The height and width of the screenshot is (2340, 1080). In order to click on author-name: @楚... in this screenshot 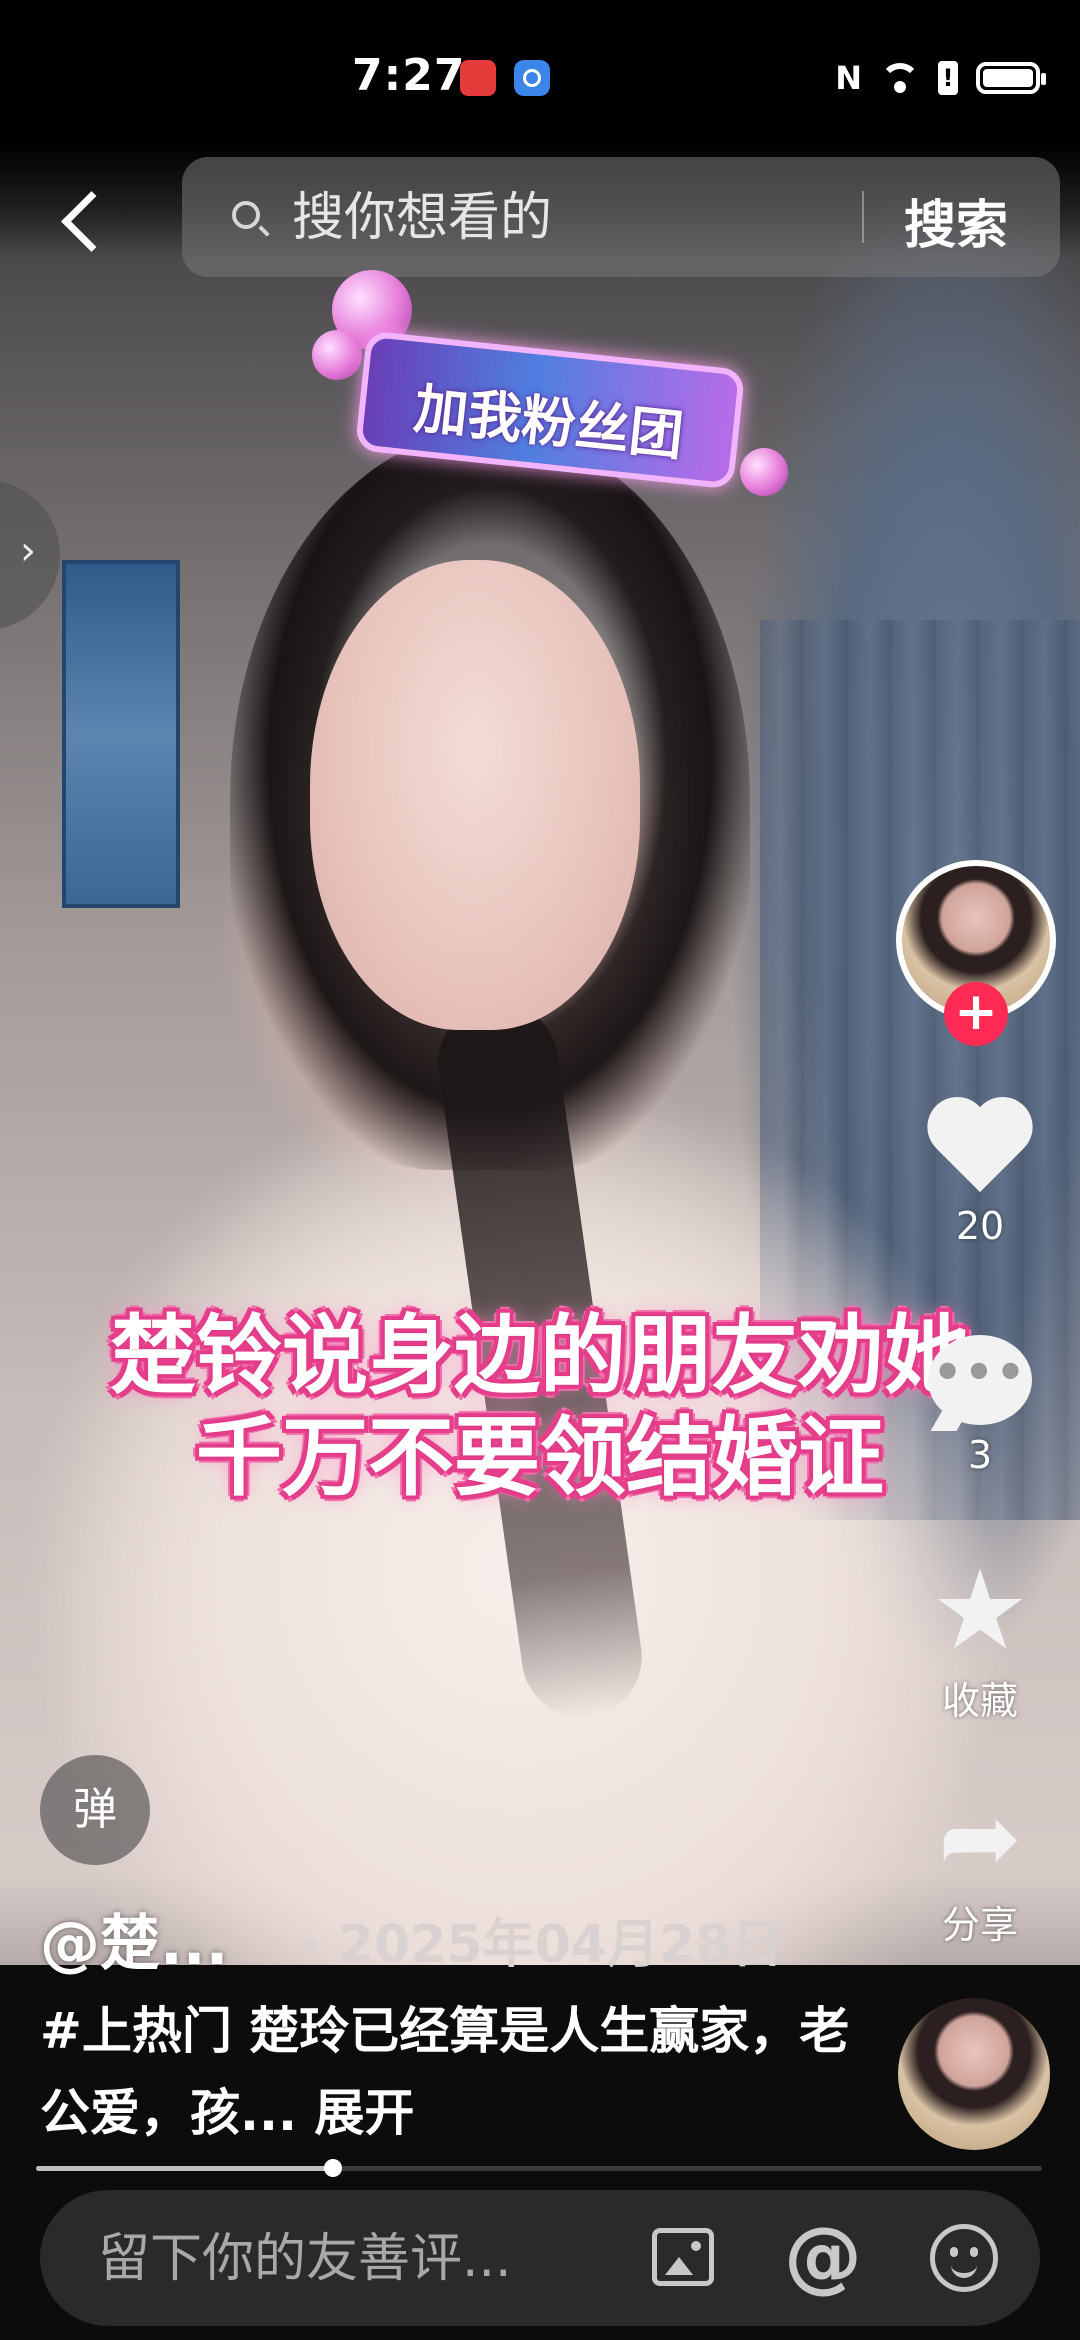, I will do `click(134, 1938)`.